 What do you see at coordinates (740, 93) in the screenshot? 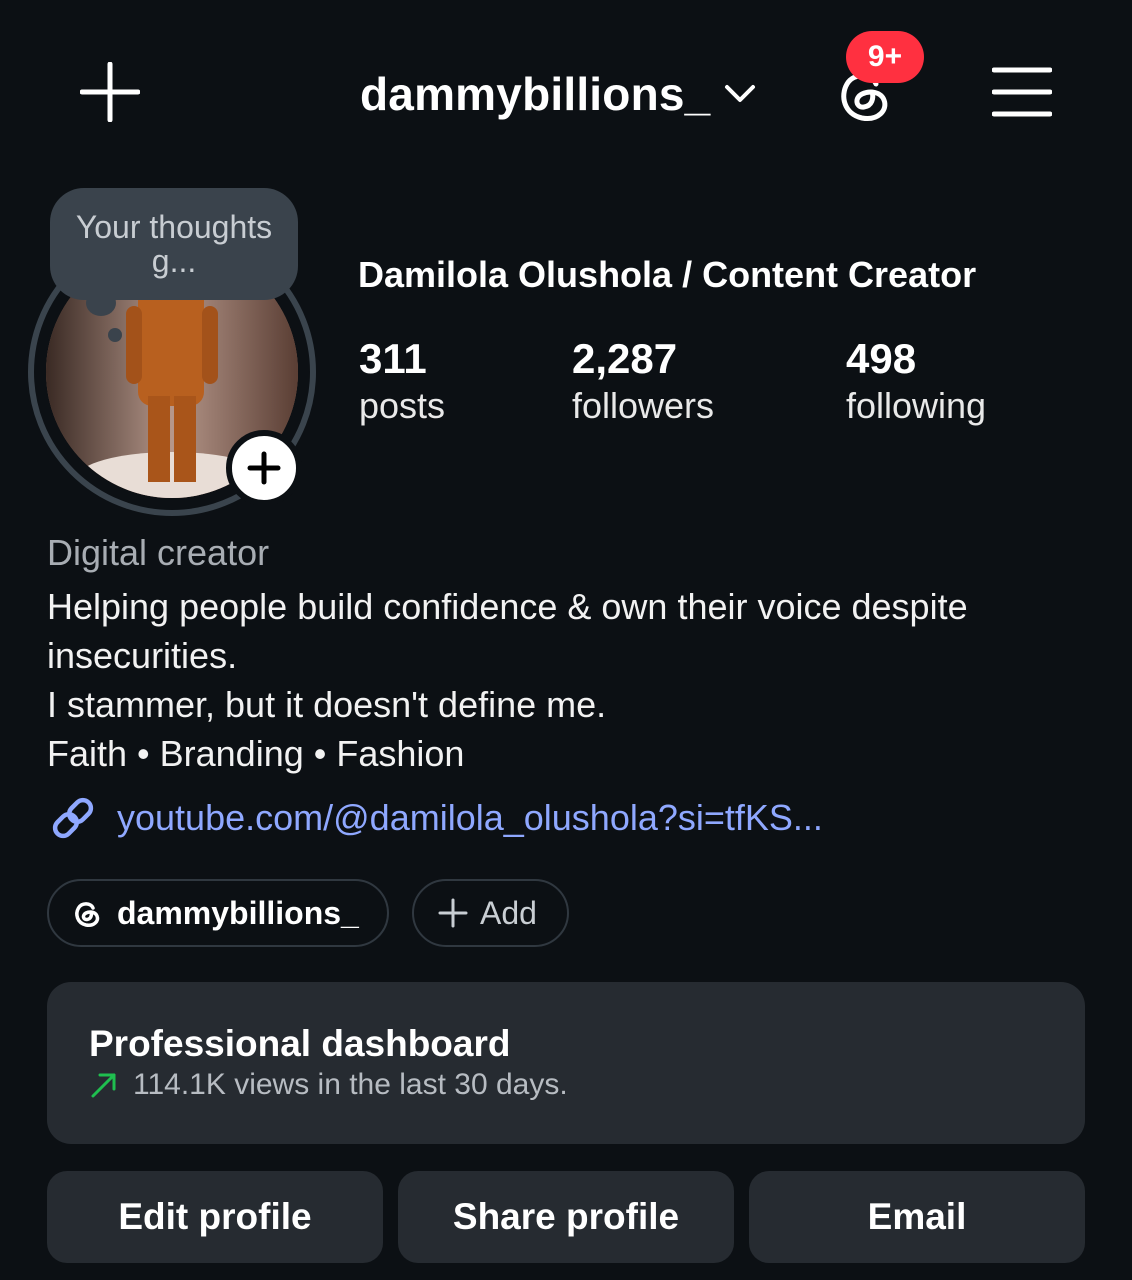
I see `chevron-down-icon` at bounding box center [740, 93].